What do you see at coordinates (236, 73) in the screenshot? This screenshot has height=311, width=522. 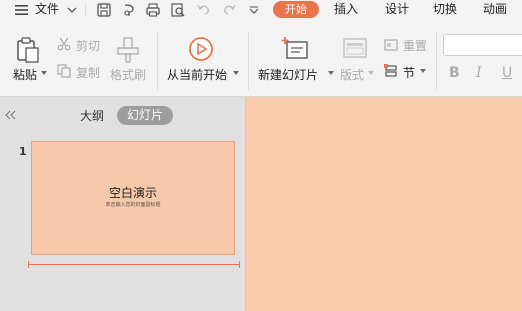 I see `play-dropdown-icon` at bounding box center [236, 73].